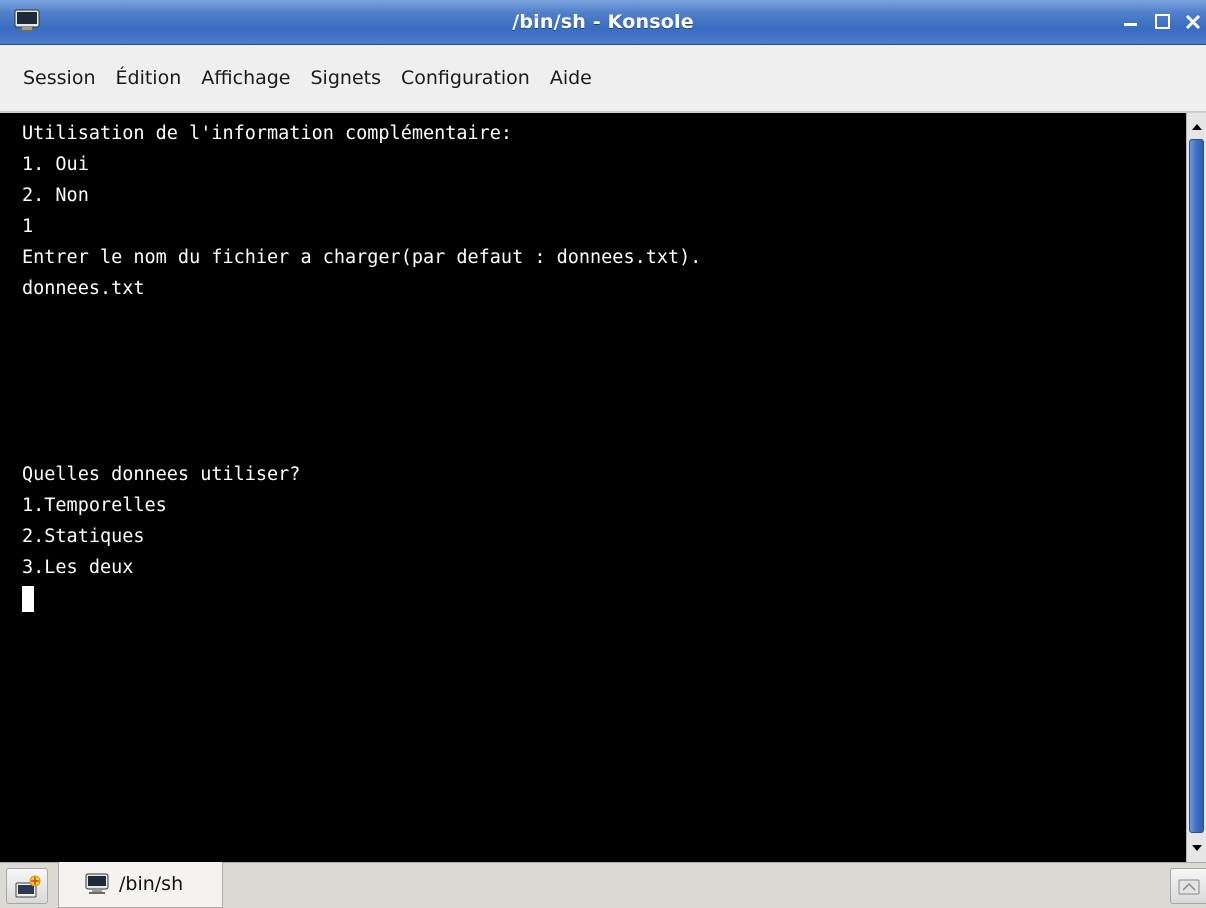 Image resolution: width=1206 pixels, height=908 pixels. Describe the element at coordinates (83, 288) in the screenshot. I see `terminal-line: donnees.txt` at that location.